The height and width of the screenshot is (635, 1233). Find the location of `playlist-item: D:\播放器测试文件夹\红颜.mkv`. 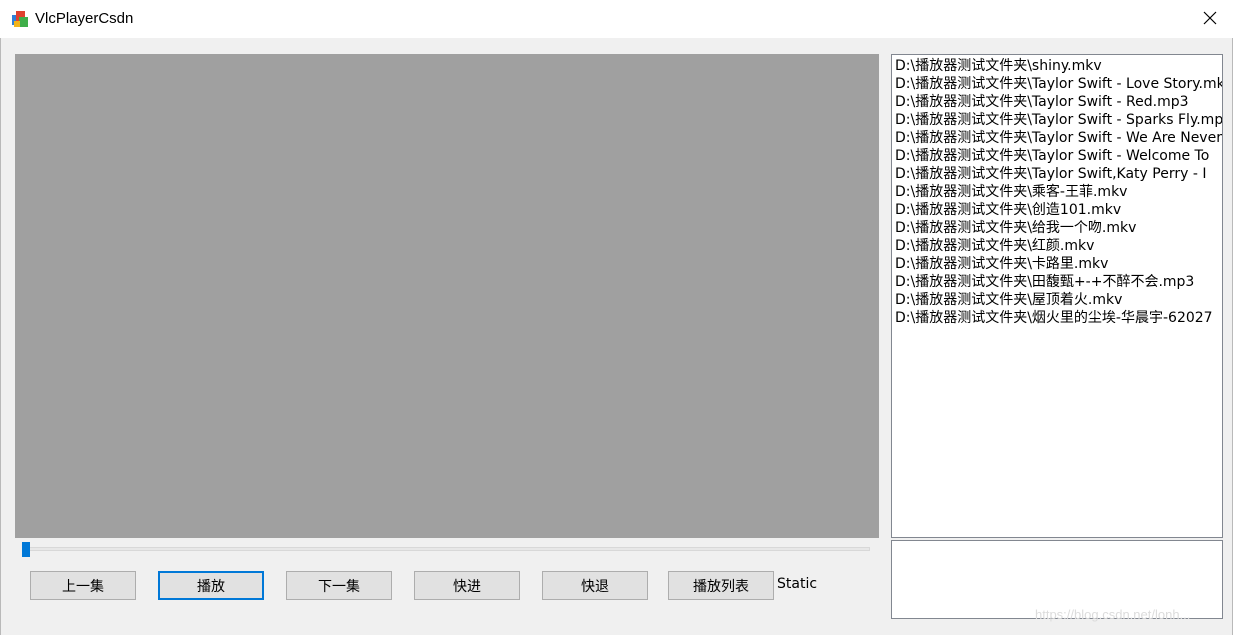

playlist-item: D:\播放器测试文件夹\红颜.mkv is located at coordinates (1057, 246).